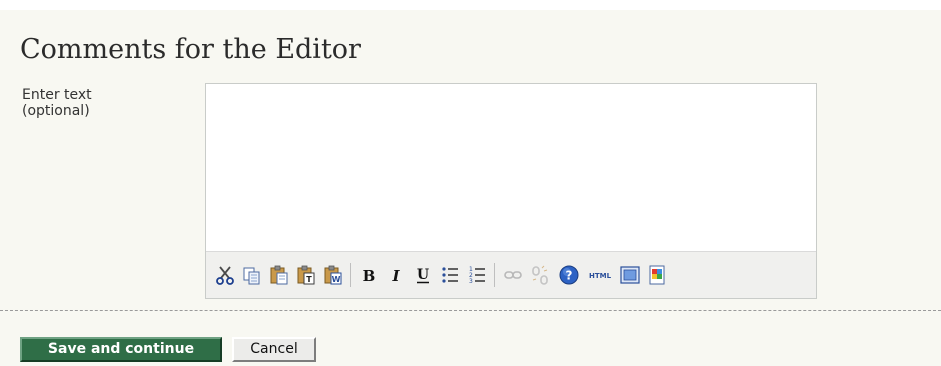 The height and width of the screenshot is (366, 941). I want to click on underline-icon: U, so click(423, 275).